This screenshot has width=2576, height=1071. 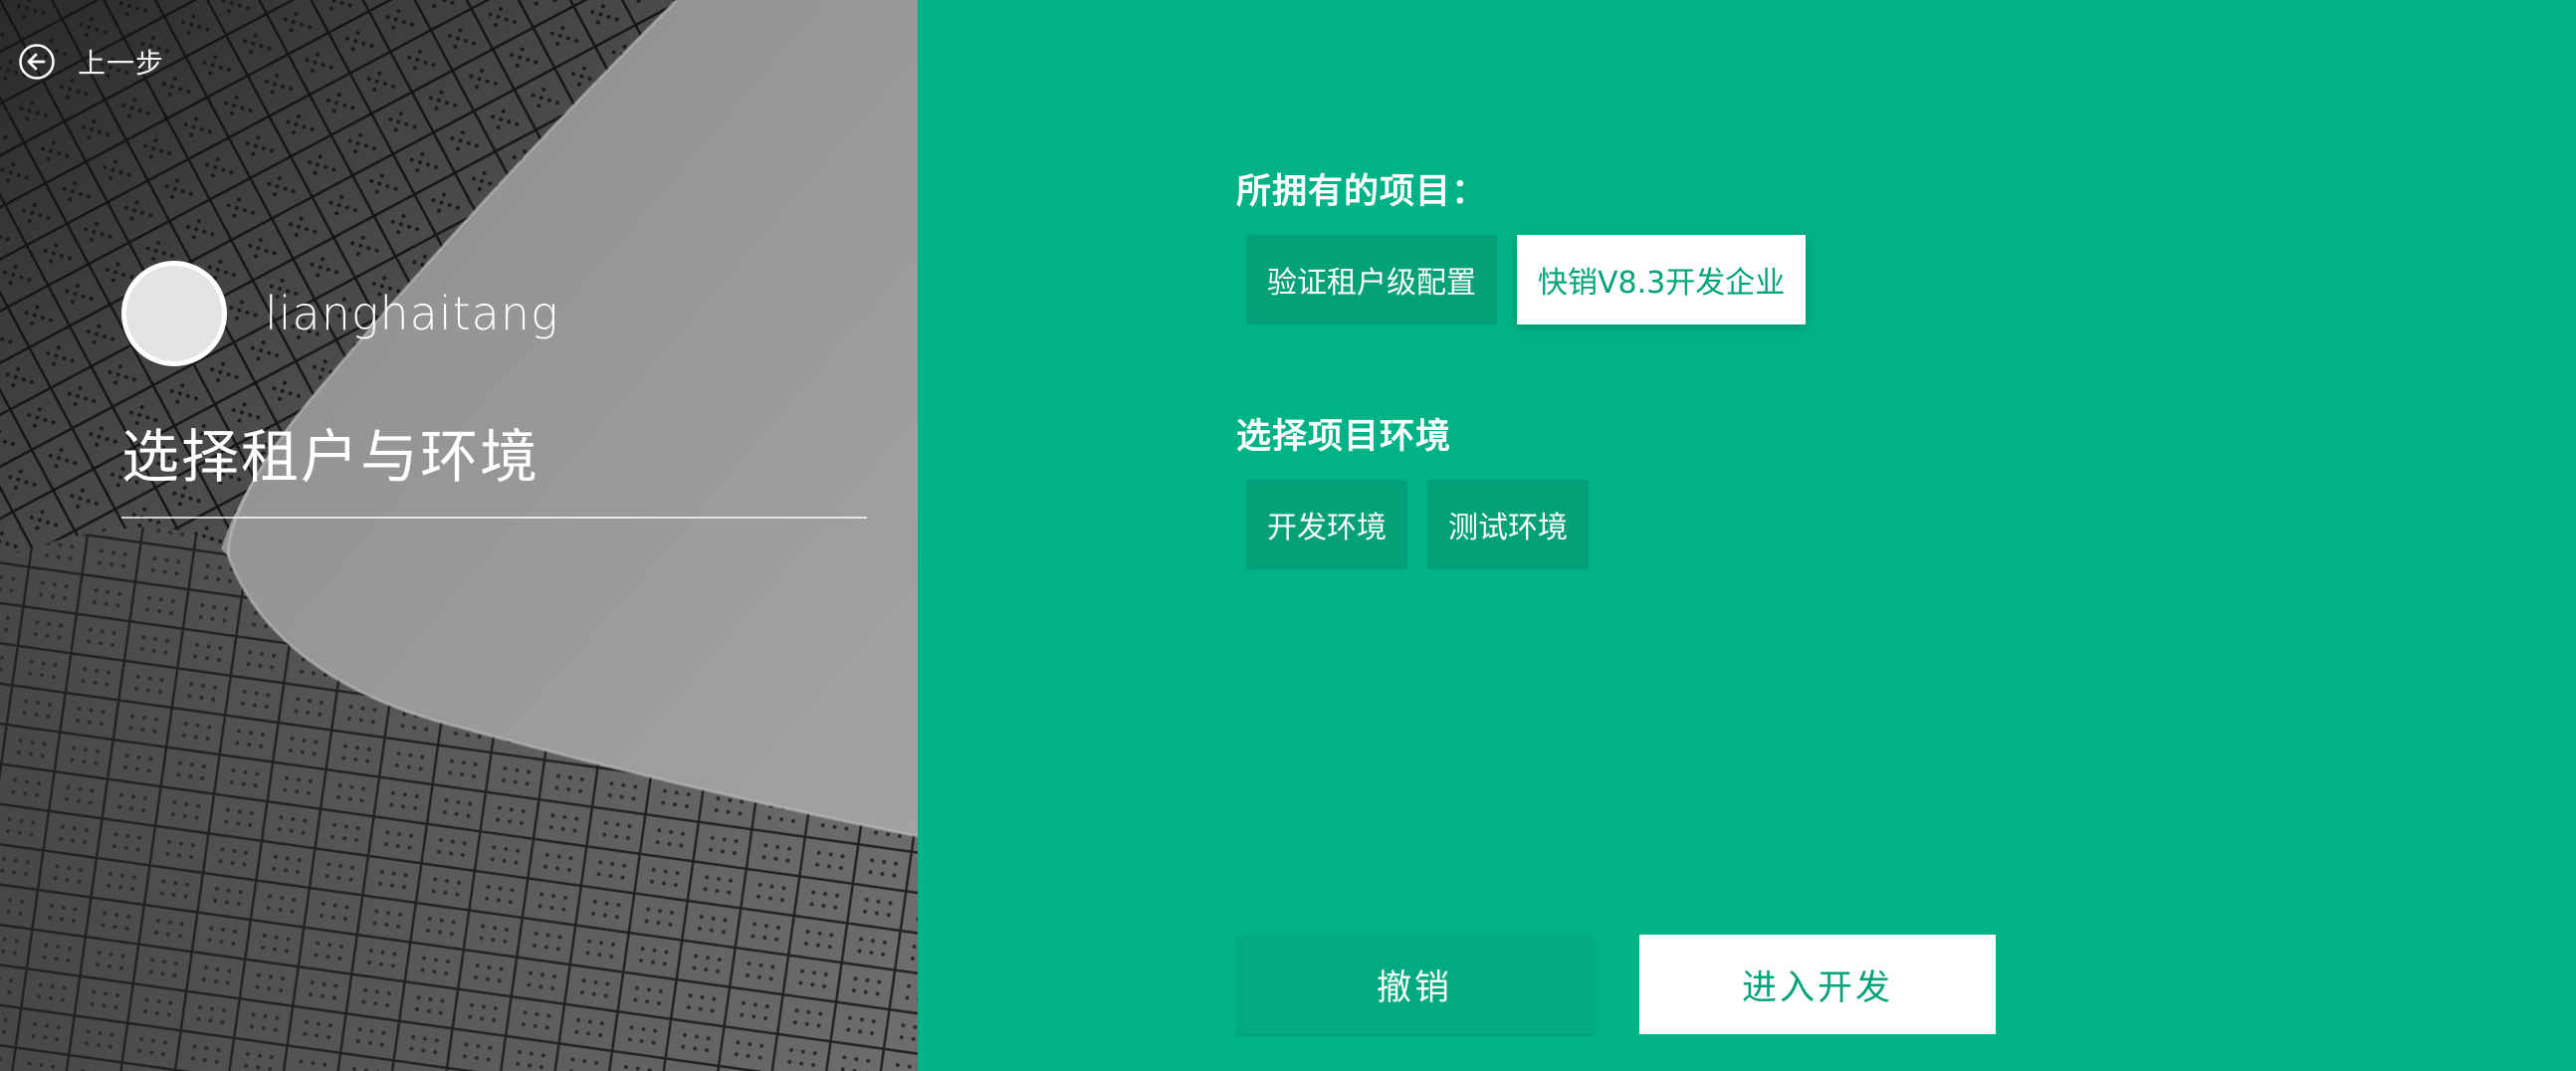 I want to click on back-label: 上一步, so click(x=121, y=63).